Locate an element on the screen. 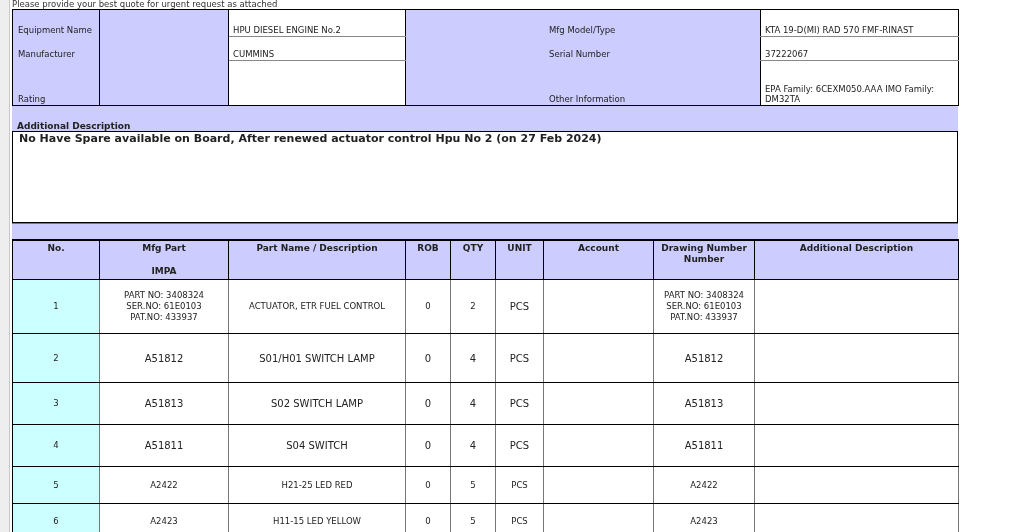  column-header: Part Name / Description is located at coordinates (317, 260).